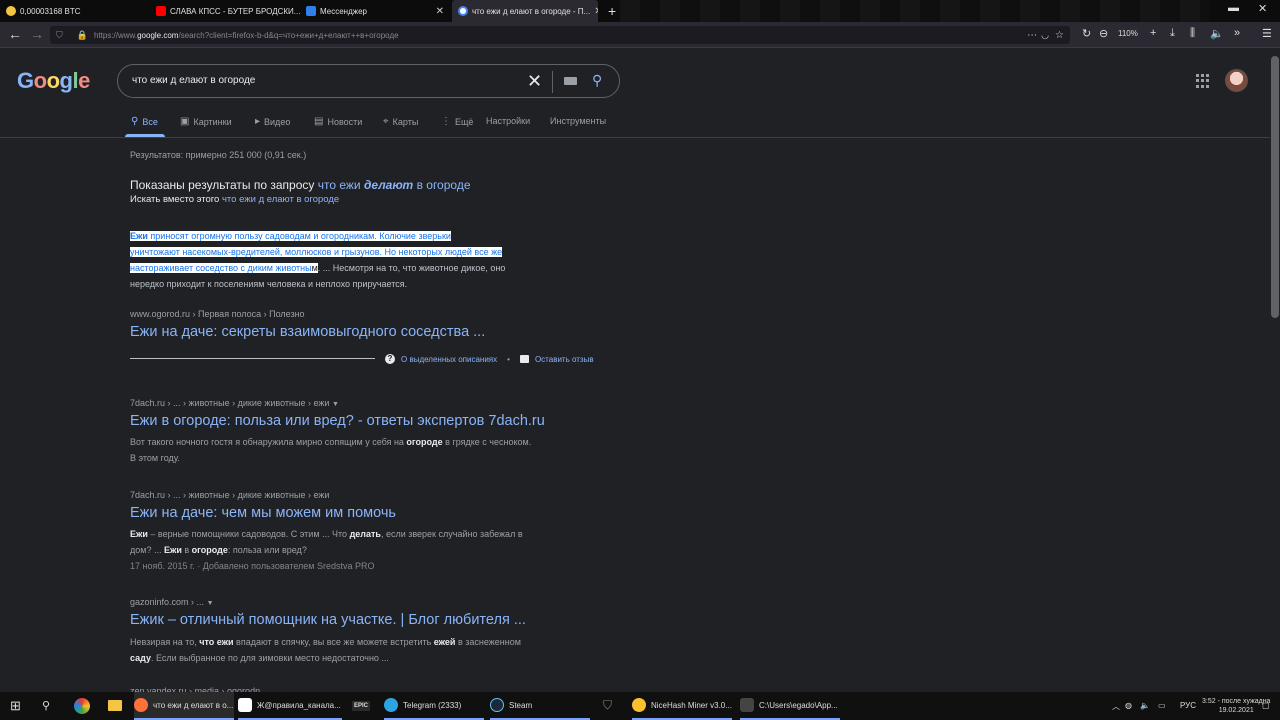 This screenshot has height=720, width=1280. What do you see at coordinates (1153, 33) in the screenshot?
I see `zoom-in-icon: +` at bounding box center [1153, 33].